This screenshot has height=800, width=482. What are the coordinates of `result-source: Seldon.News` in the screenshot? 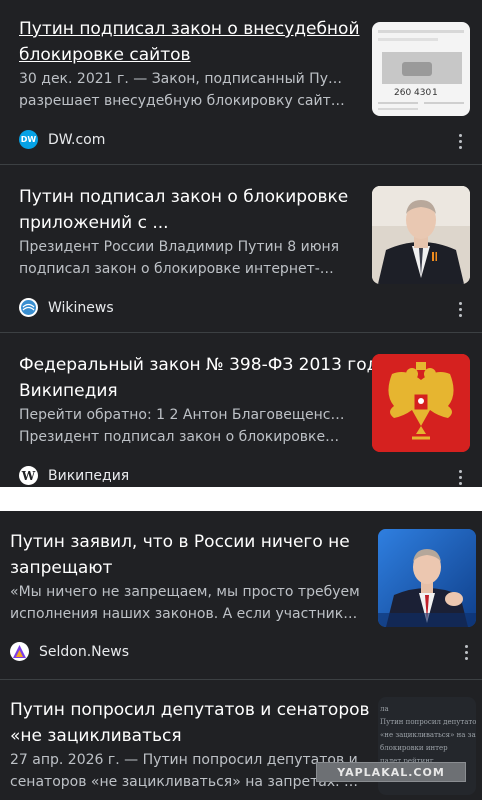 It's located at (69, 651).